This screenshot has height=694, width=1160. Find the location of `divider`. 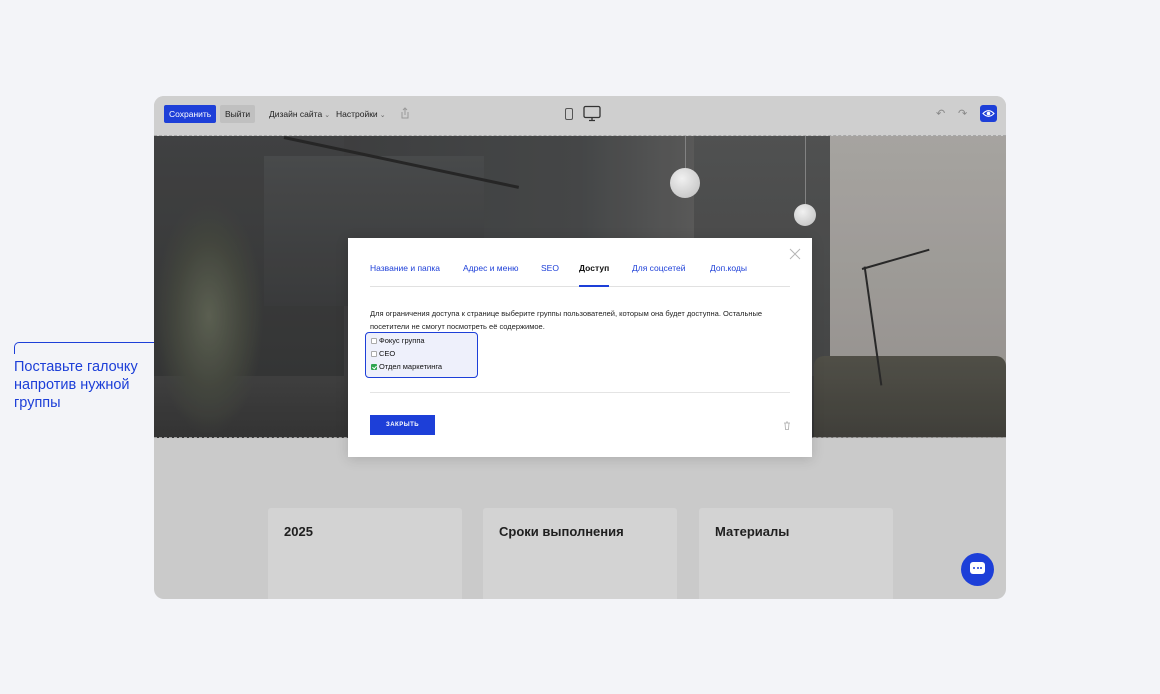

divider is located at coordinates (580, 392).